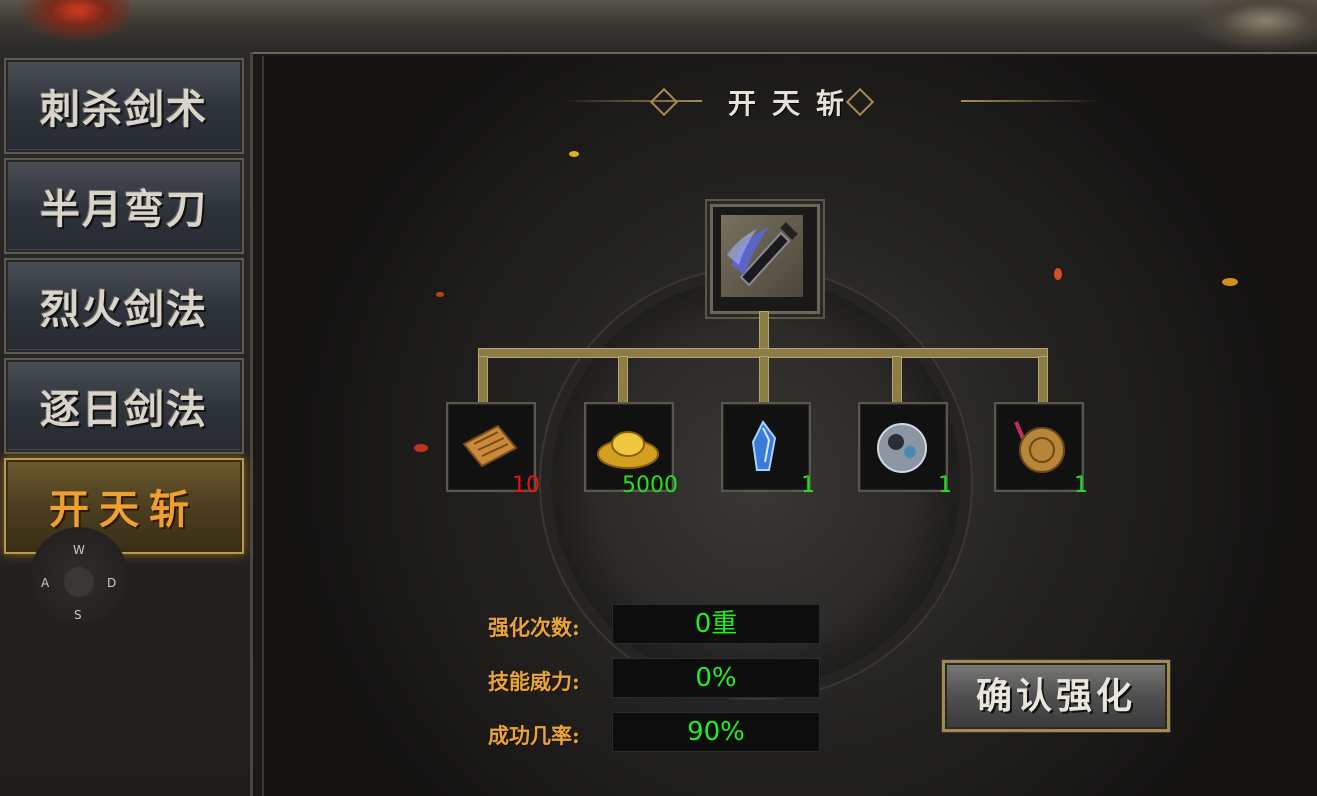 The image size is (1317, 796). Describe the element at coordinates (124, 206) in the screenshot. I see `tab-banyue-wandao: 半月弯刀` at that location.